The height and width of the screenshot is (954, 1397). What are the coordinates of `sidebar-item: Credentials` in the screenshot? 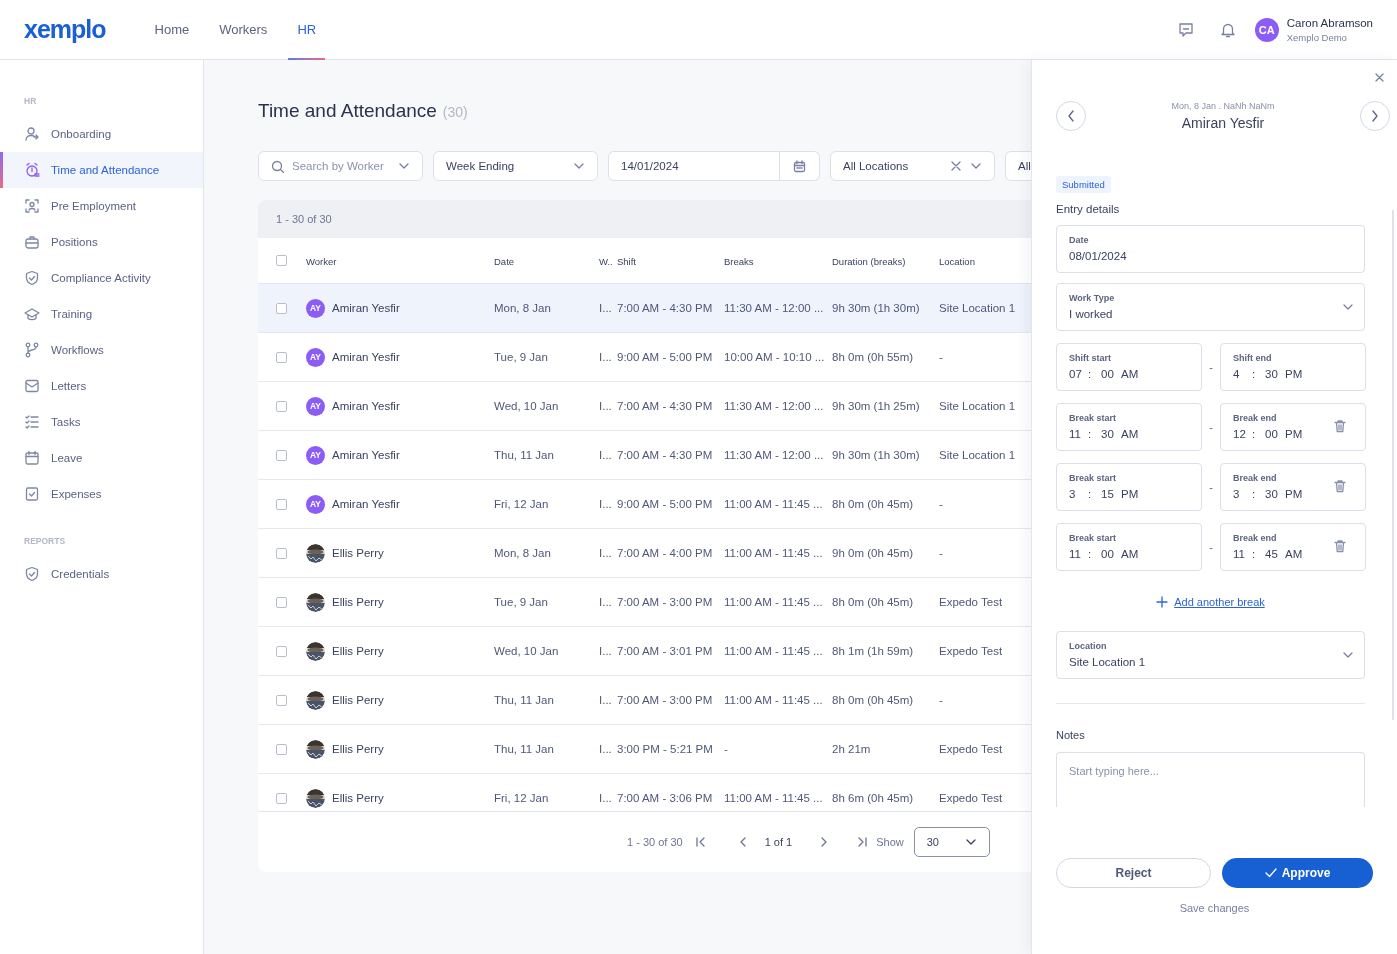 It's located at (101, 574).